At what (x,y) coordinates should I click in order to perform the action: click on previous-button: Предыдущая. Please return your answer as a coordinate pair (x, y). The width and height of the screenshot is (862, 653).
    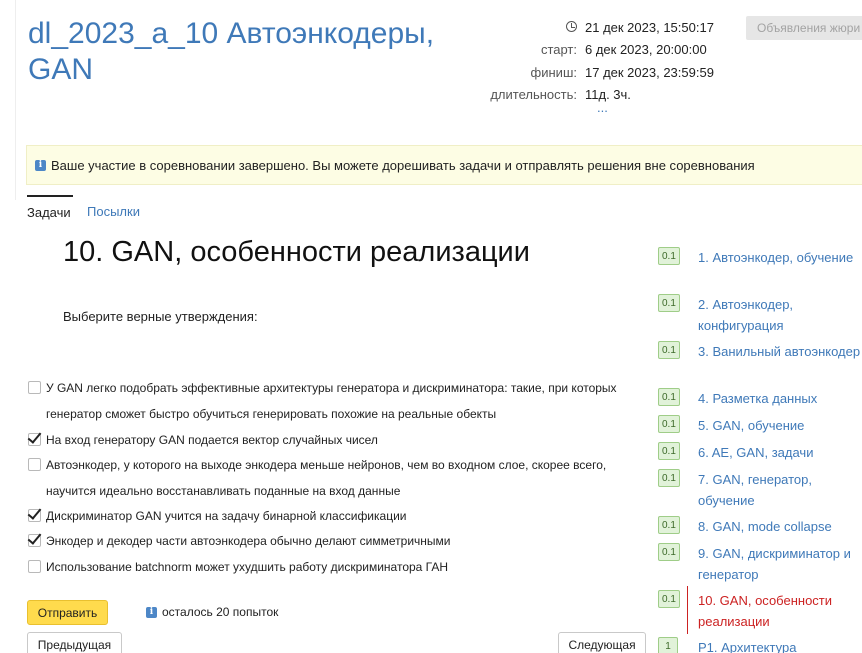
    Looking at the image, I should click on (74, 642).